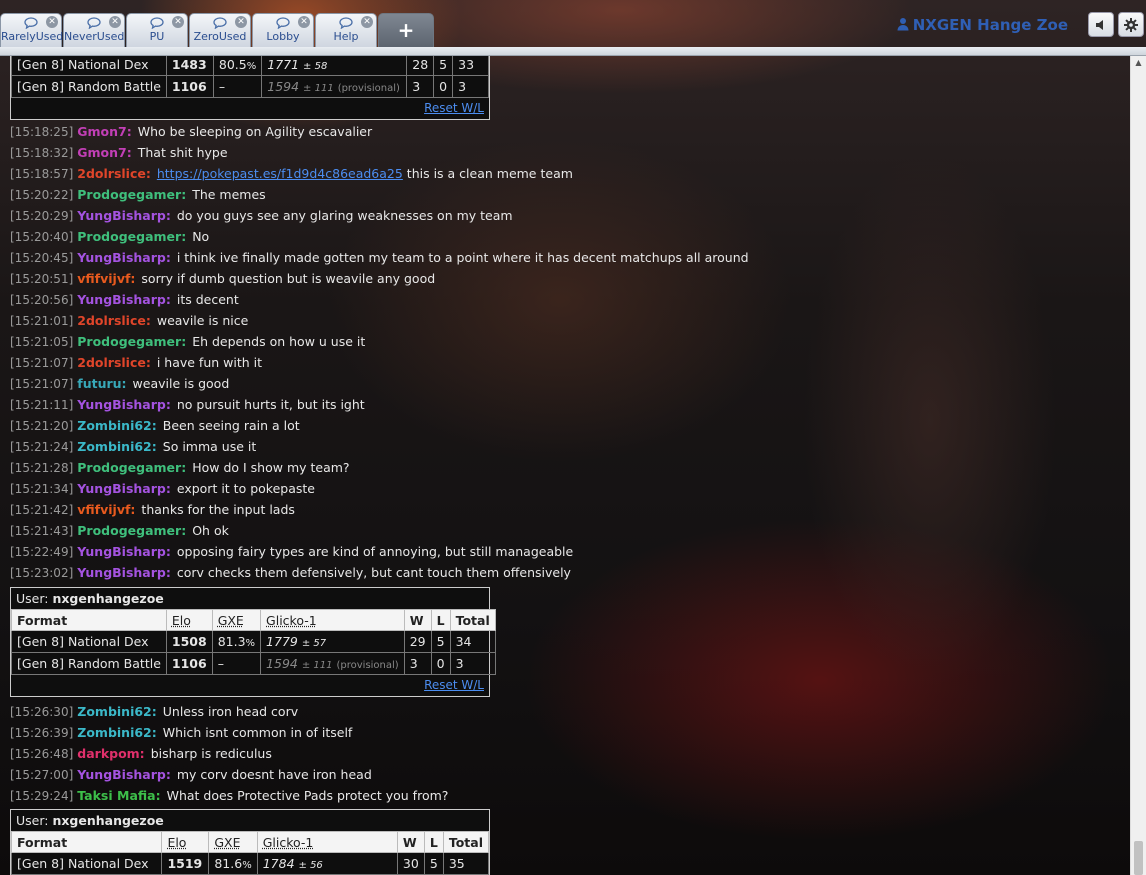 Image resolution: width=1146 pixels, height=875 pixels. What do you see at coordinates (250, 598) in the screenshot?
I see `rank-table-user: User: nxgenhangezoe` at bounding box center [250, 598].